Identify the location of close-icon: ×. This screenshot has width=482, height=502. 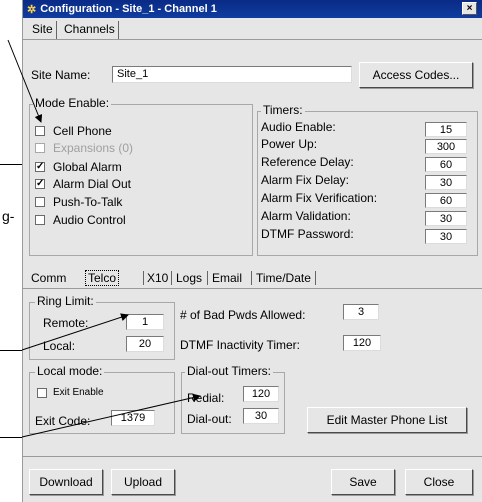
(469, 8).